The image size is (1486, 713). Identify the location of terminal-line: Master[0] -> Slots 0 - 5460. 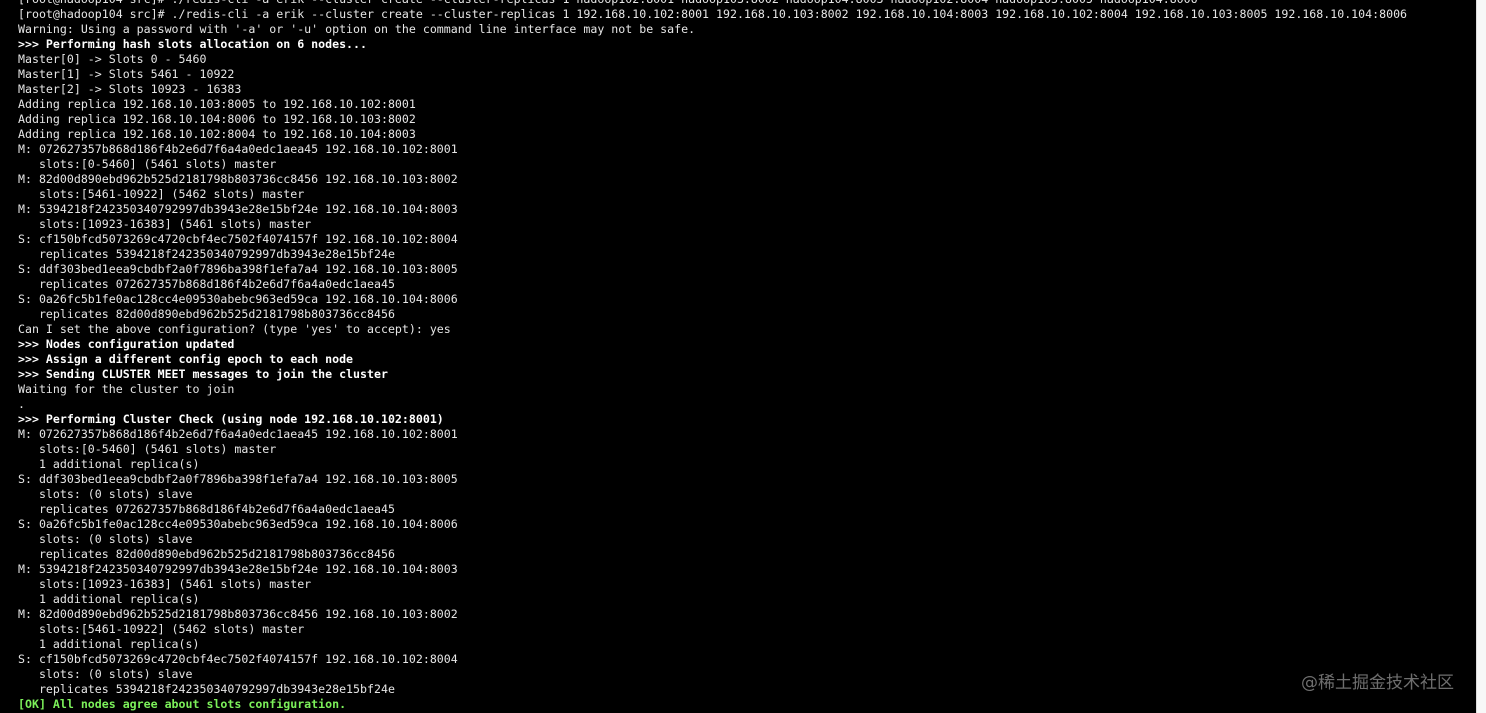
(112, 59).